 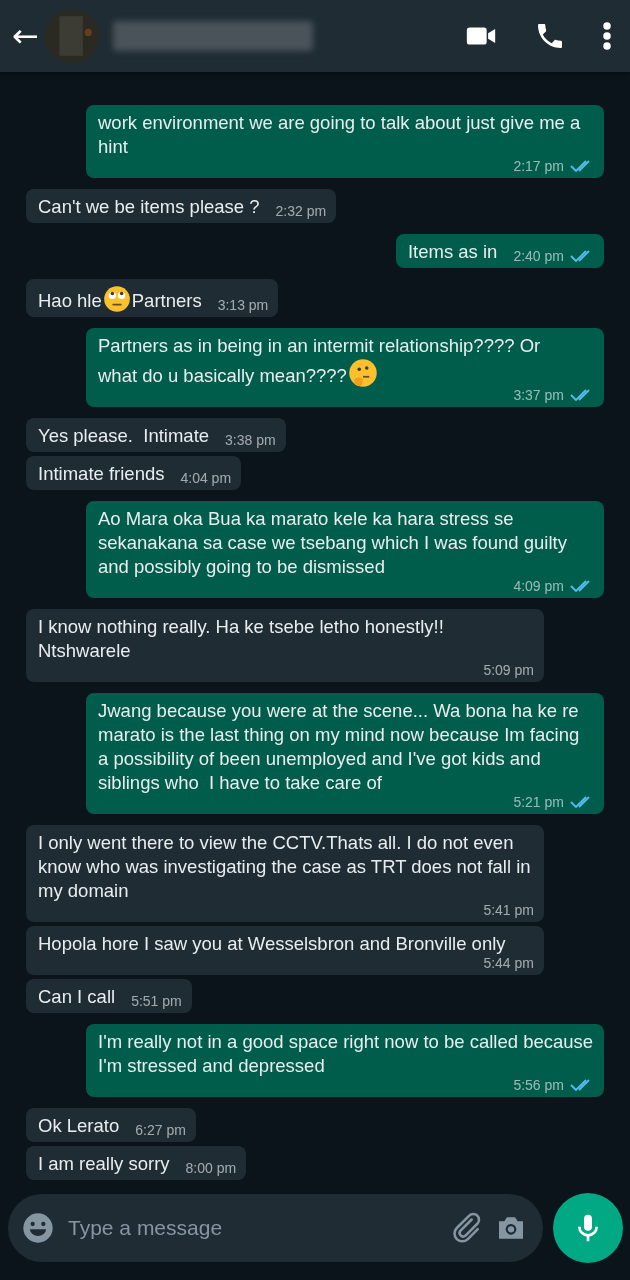 I want to click on input-bar: Type a message, so click(x=275, y=1228).